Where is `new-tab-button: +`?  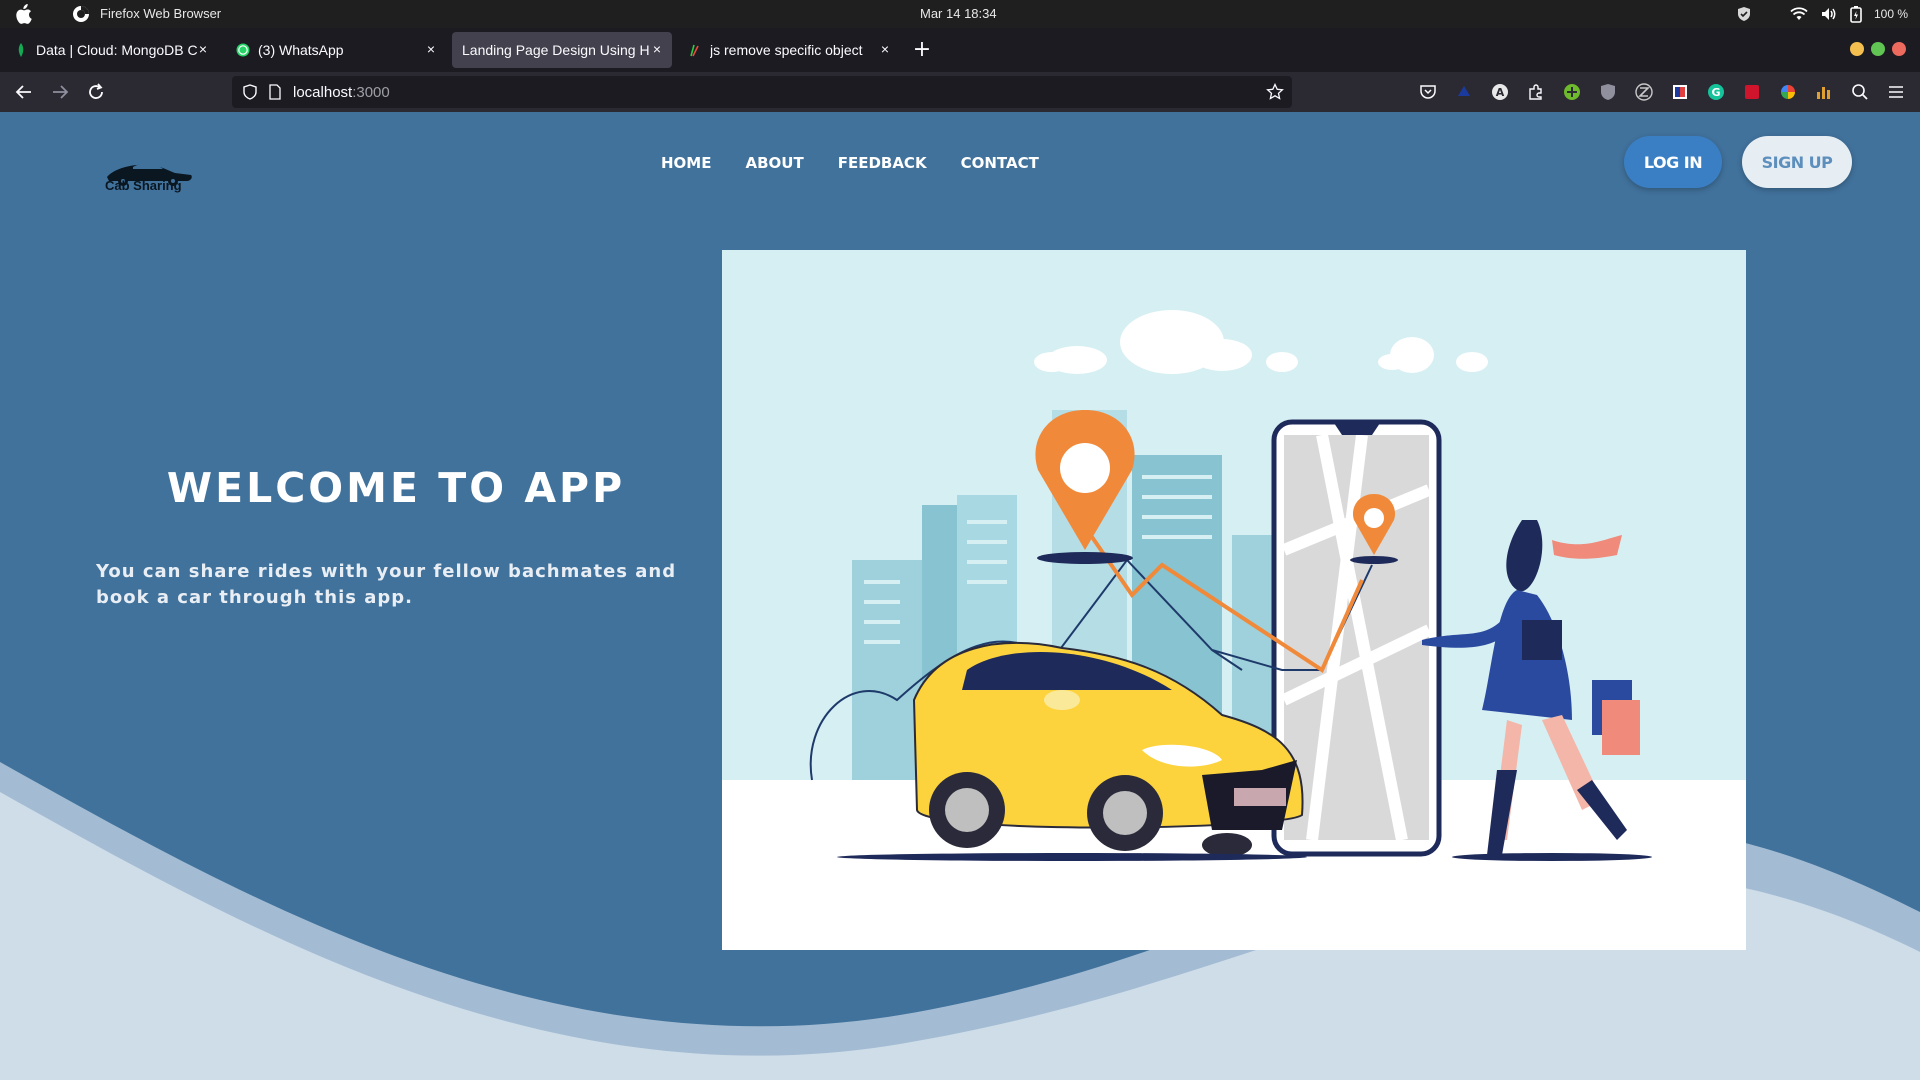
new-tab-button: + is located at coordinates (922, 50).